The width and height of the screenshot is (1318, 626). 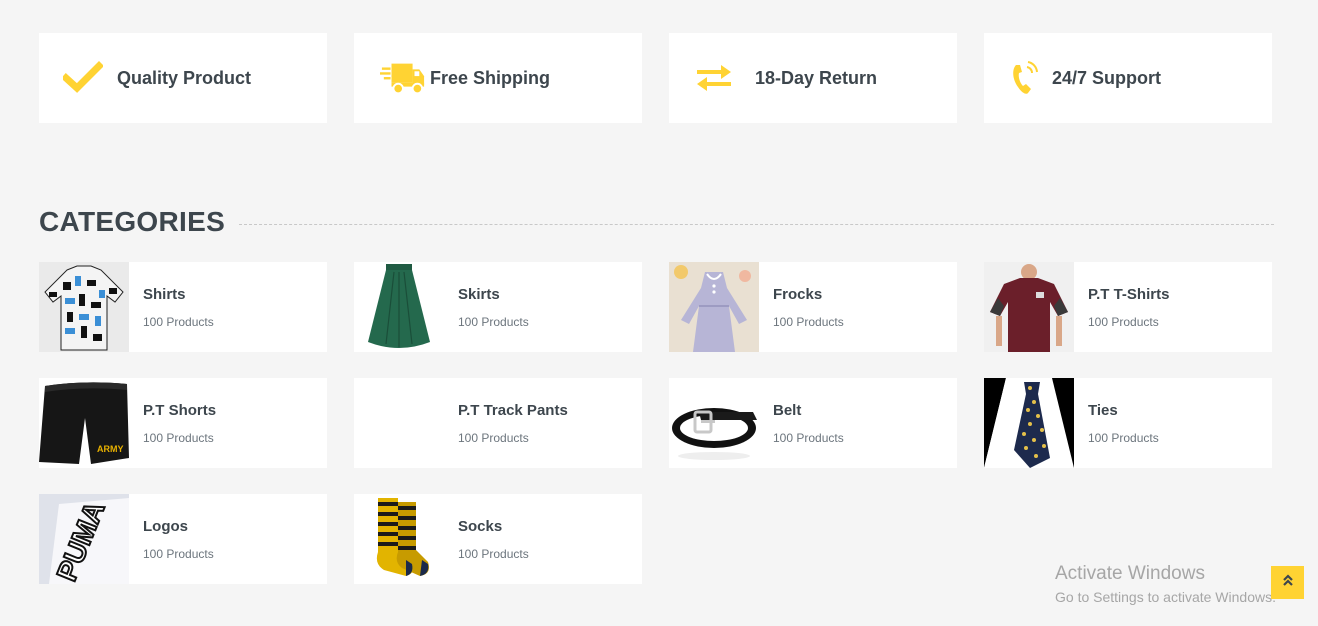 I want to click on category-name: Belt, so click(x=808, y=410).